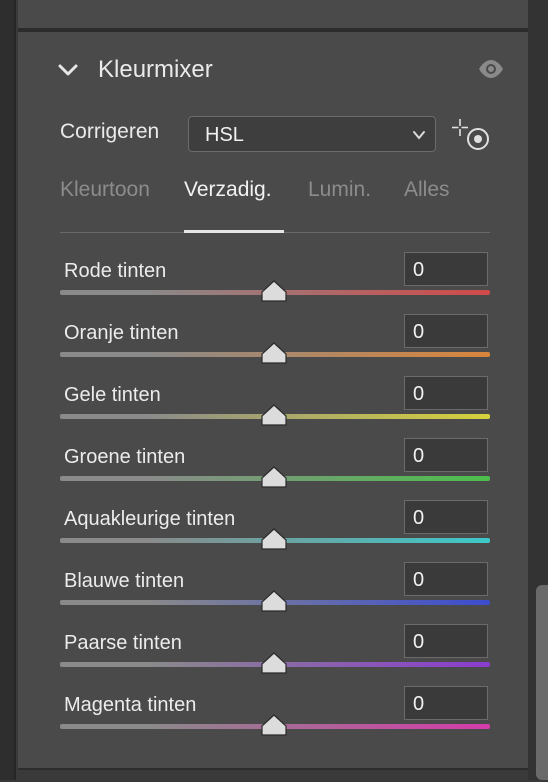  What do you see at coordinates (123, 643) in the screenshot?
I see `slider-label: Paarse tinten` at bounding box center [123, 643].